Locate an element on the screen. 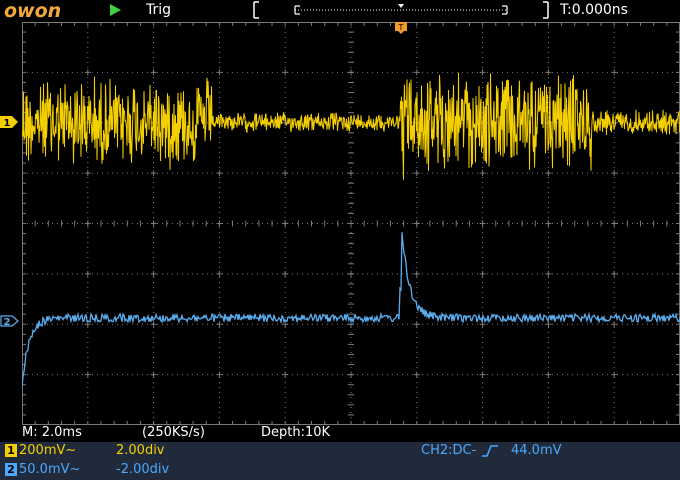  top-bar: owon Trig T:0.000ns is located at coordinates (340, 11).